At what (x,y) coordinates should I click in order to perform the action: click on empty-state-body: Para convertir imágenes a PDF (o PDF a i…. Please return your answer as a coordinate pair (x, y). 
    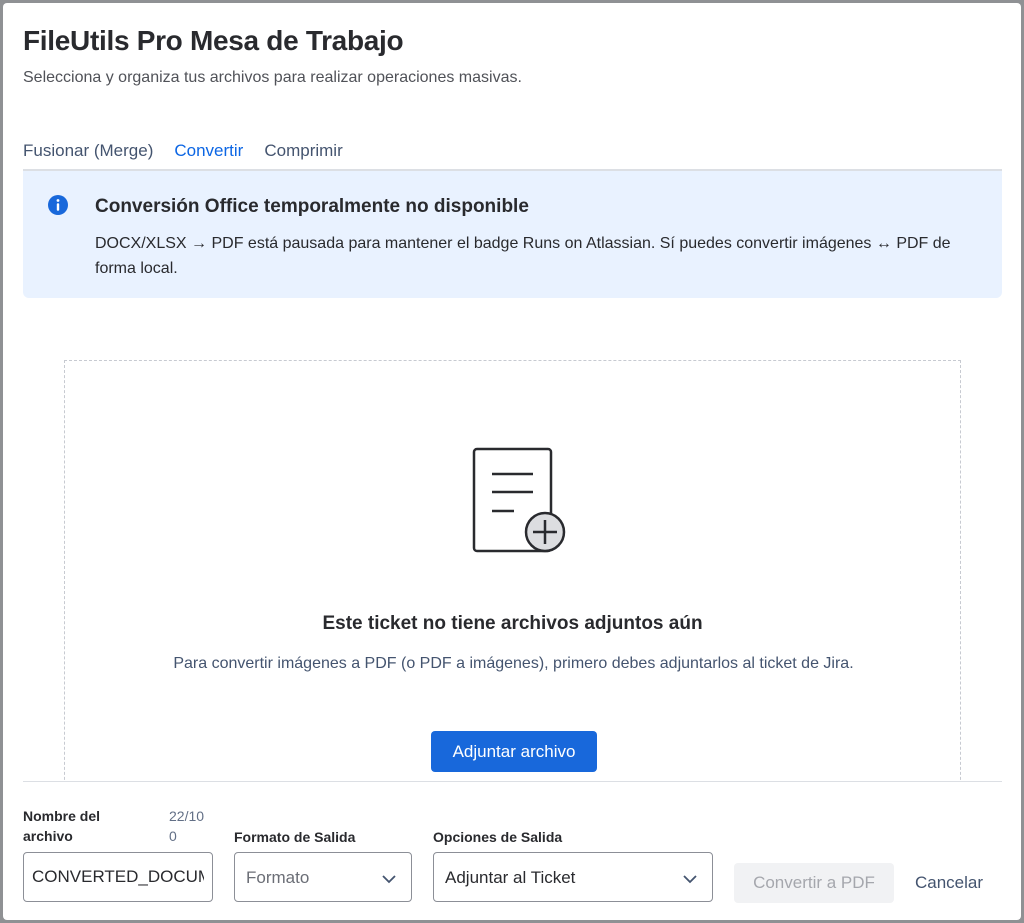
    Looking at the image, I should click on (513, 663).